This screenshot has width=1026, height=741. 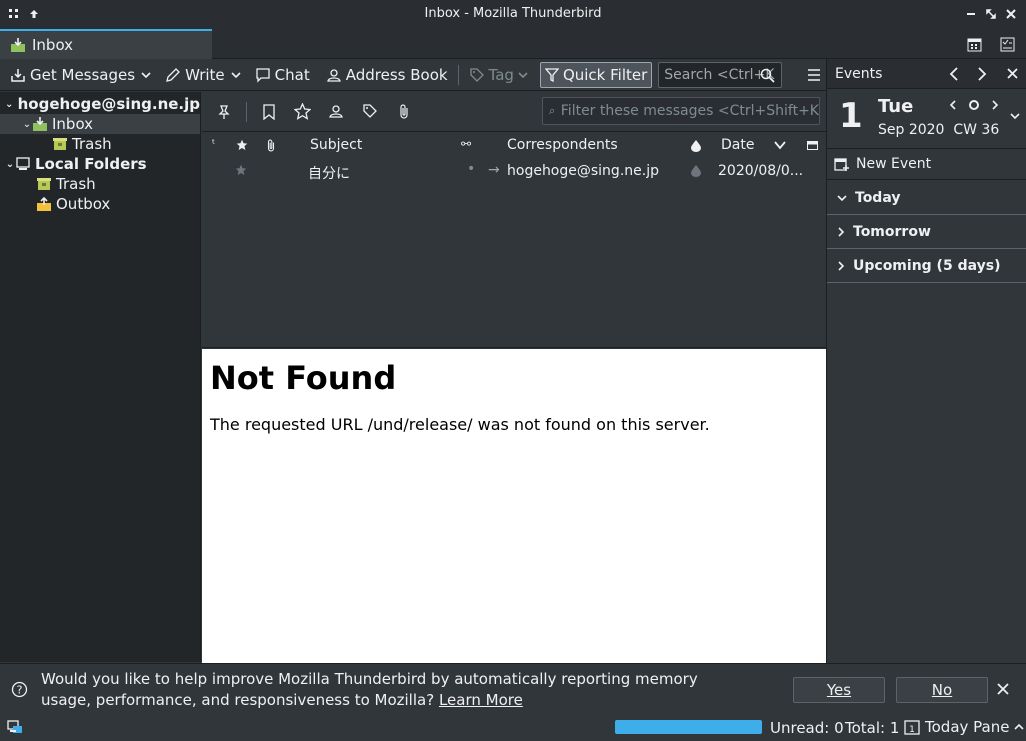 What do you see at coordinates (146, 75) in the screenshot?
I see `get-messages-dropdown` at bounding box center [146, 75].